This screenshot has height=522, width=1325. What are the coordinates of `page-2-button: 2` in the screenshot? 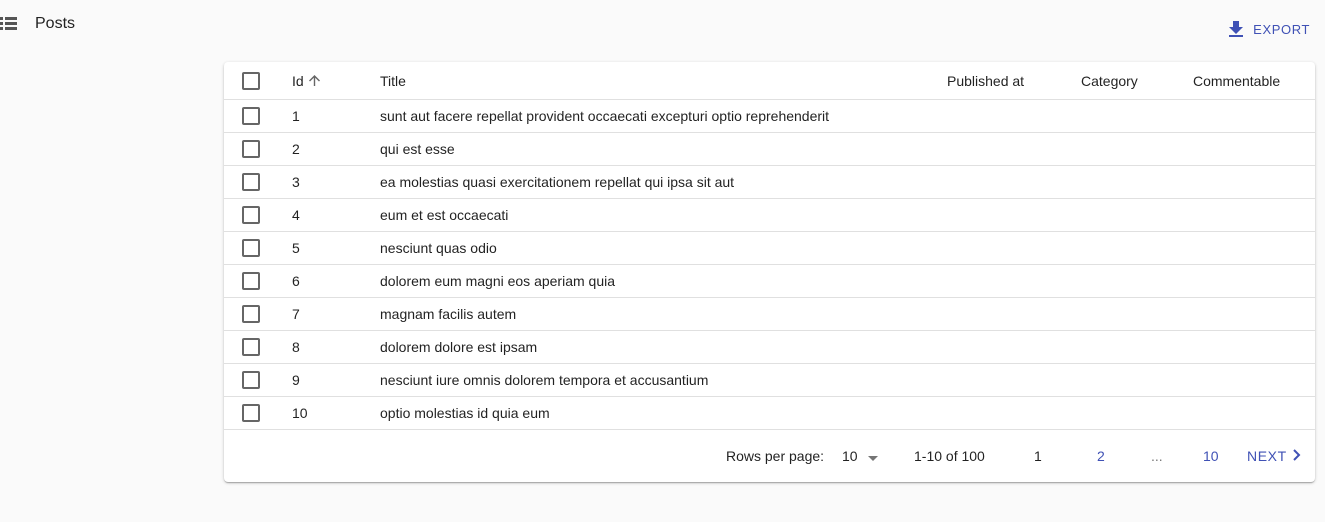 It's located at (1101, 456).